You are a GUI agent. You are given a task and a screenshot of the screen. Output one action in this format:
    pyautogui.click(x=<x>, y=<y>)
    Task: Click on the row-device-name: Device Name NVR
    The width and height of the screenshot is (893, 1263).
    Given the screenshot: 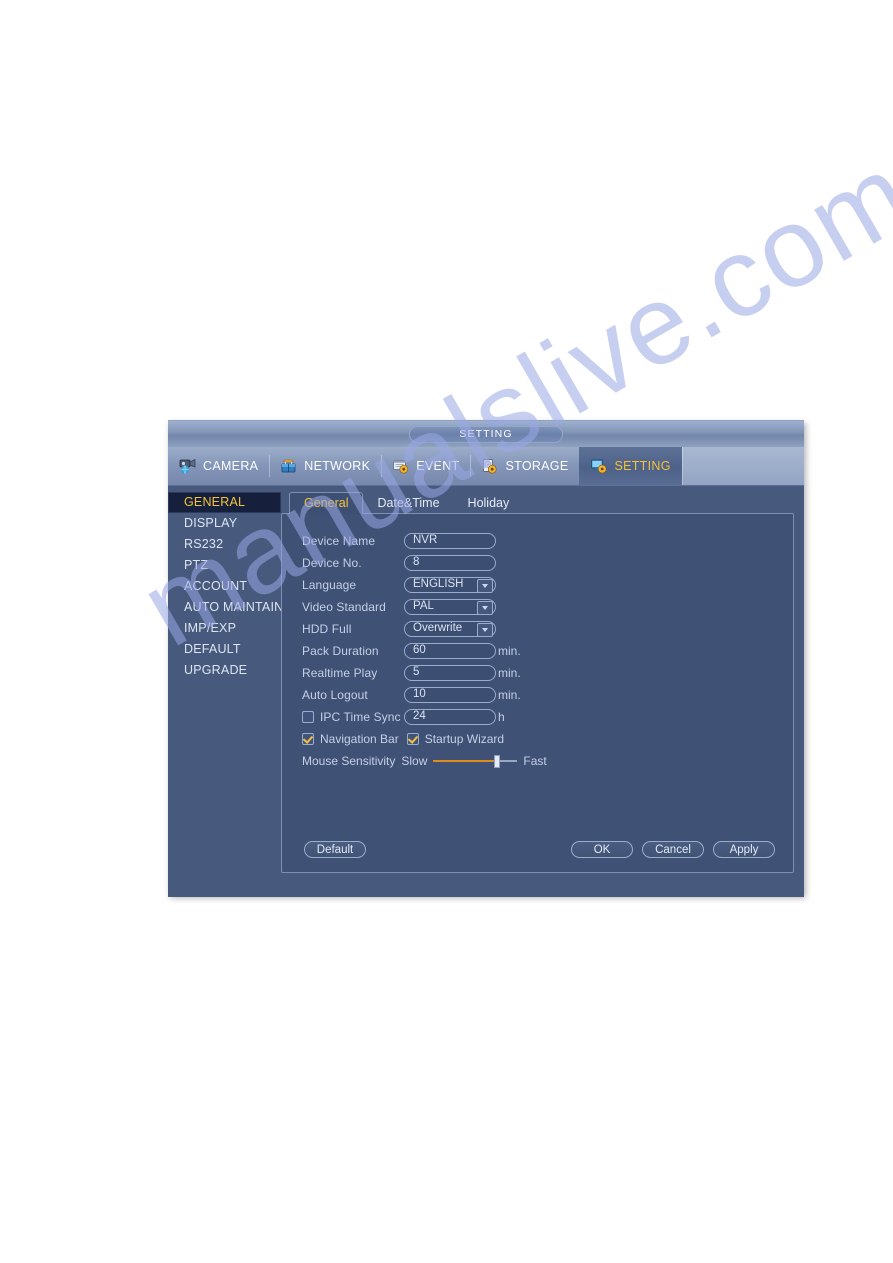 What is the action you would take?
    pyautogui.click(x=547, y=541)
    